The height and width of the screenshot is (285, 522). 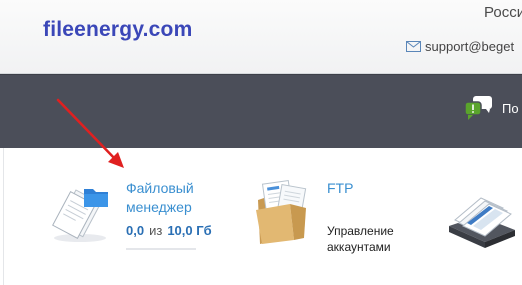 What do you see at coordinates (372, 231) in the screenshot?
I see `ftp-subtitle-line1: Управление` at bounding box center [372, 231].